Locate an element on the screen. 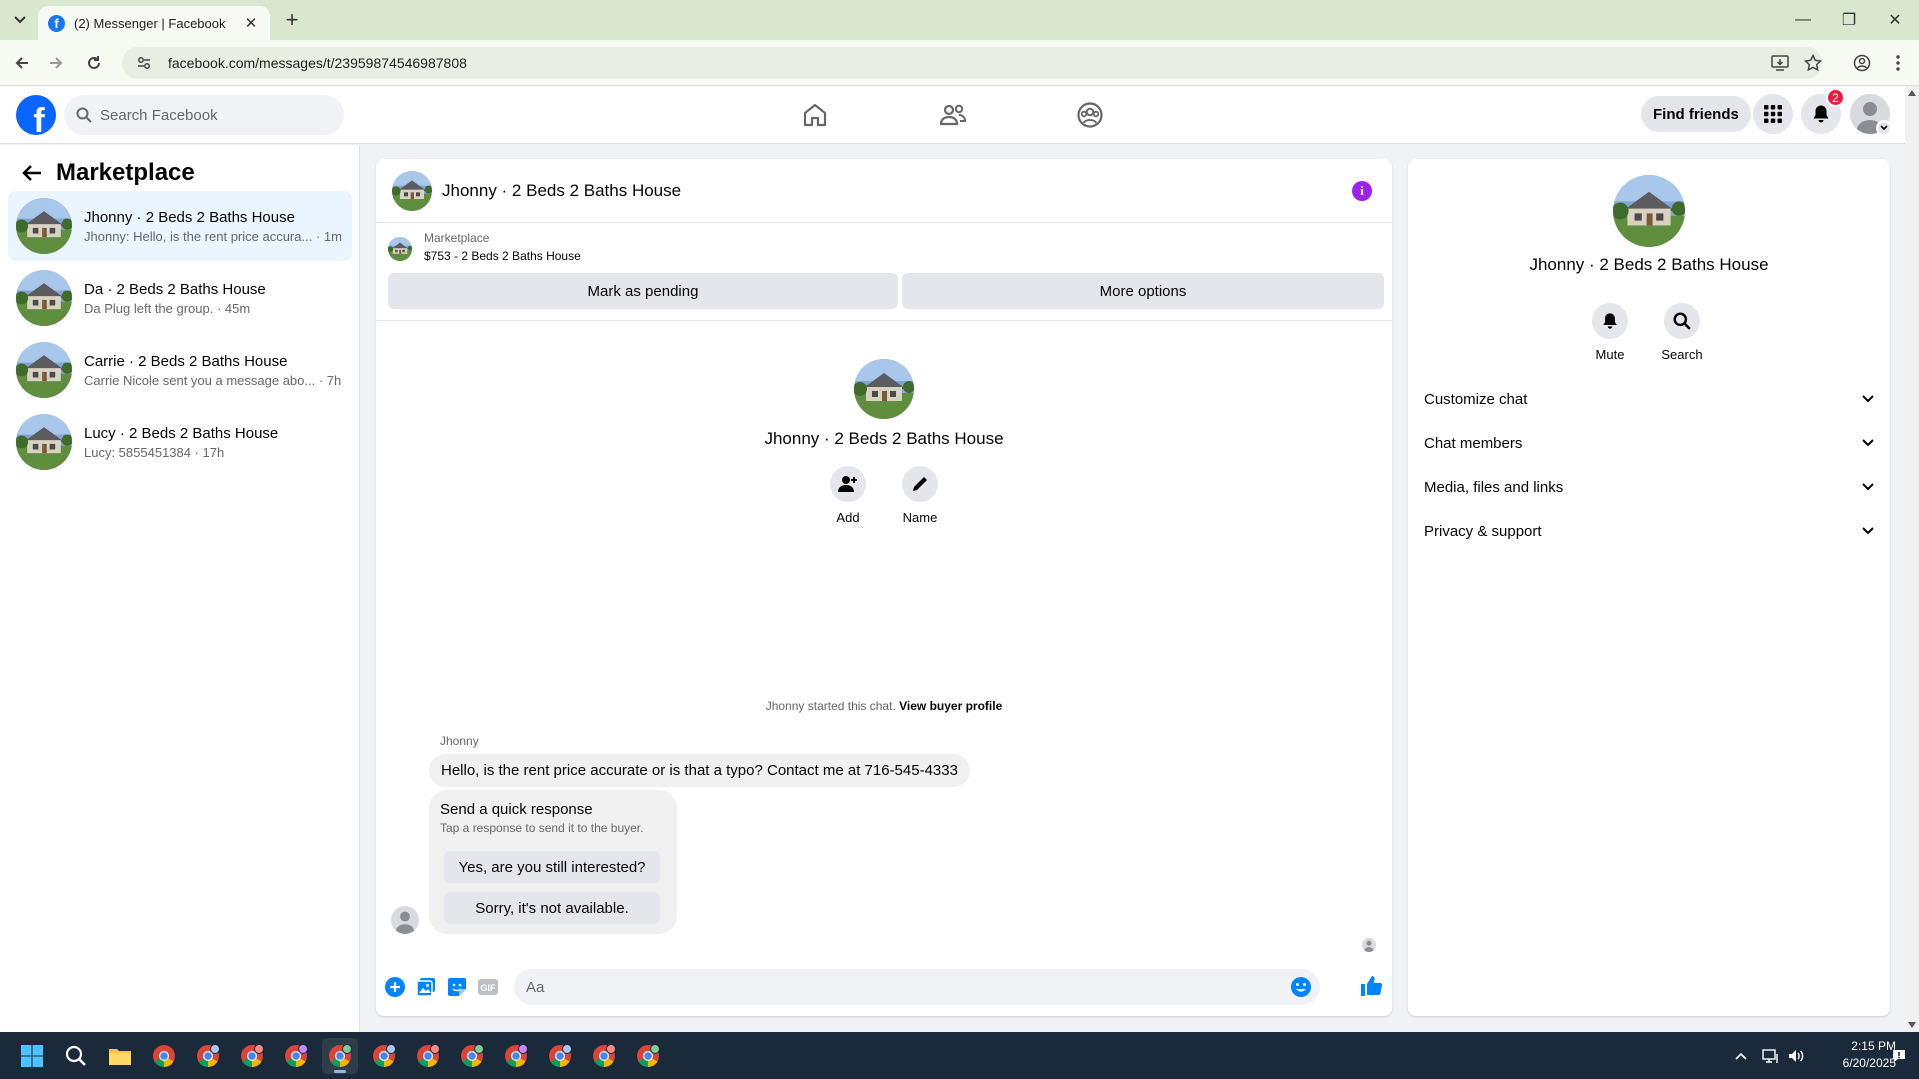 This screenshot has width=1919, height=1079. back-button is located at coordinates (22, 63).